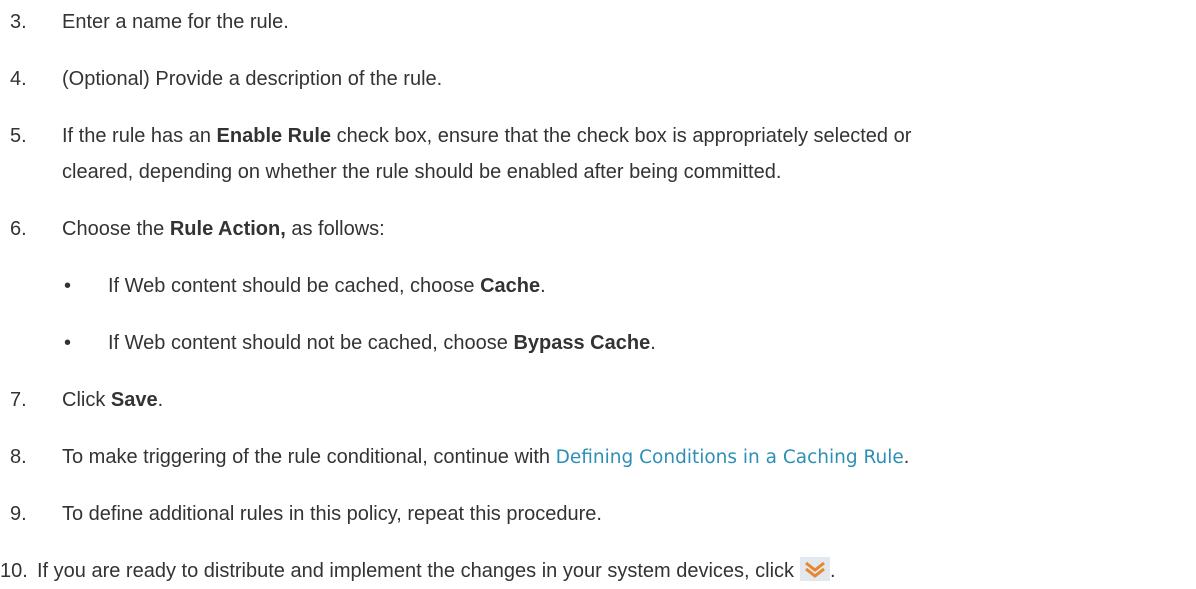 The image size is (1196, 589). Describe the element at coordinates (274, 136) in the screenshot. I see `ui-term-enable-rule: Enable Rule` at that location.